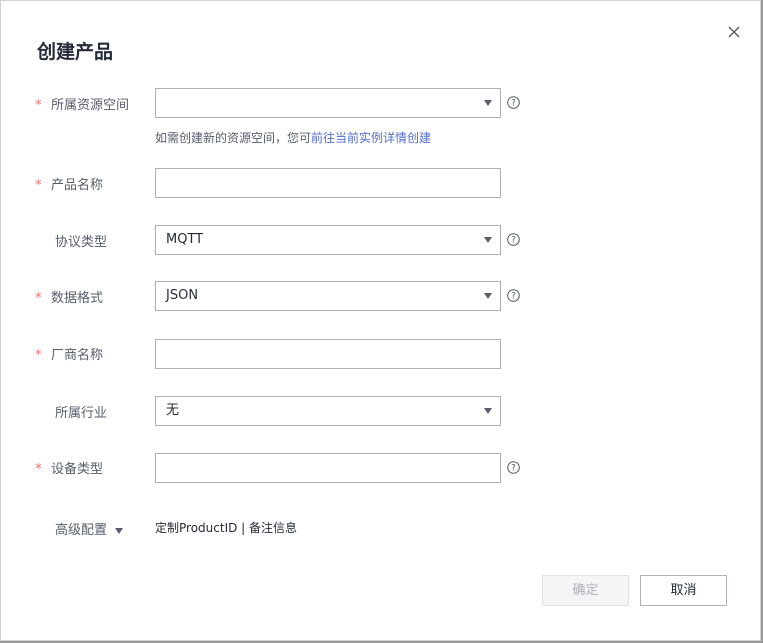  I want to click on vendor-name-label: * 厂商名称, so click(69, 355).